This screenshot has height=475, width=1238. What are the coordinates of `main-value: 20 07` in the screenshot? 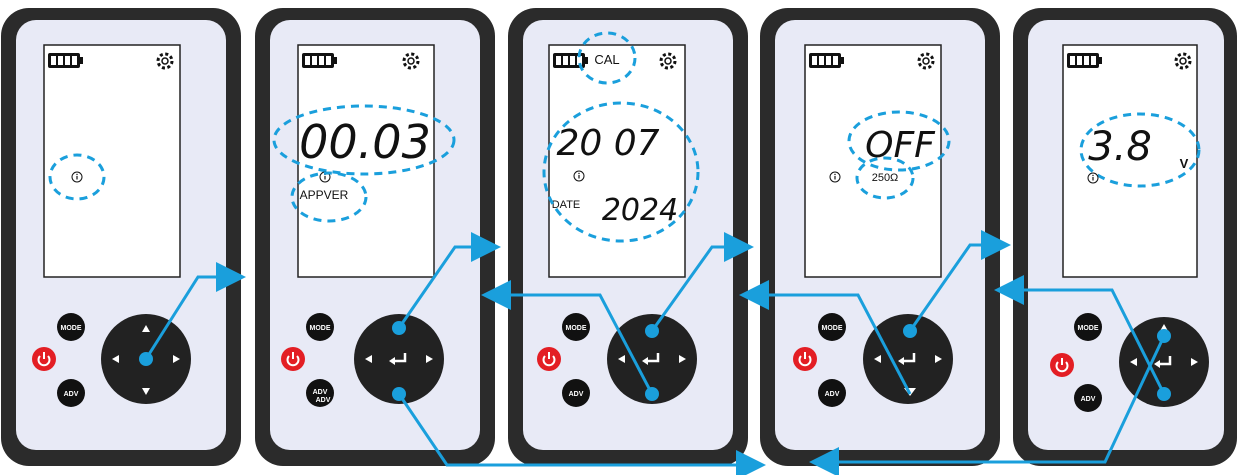 It's located at (607, 143).